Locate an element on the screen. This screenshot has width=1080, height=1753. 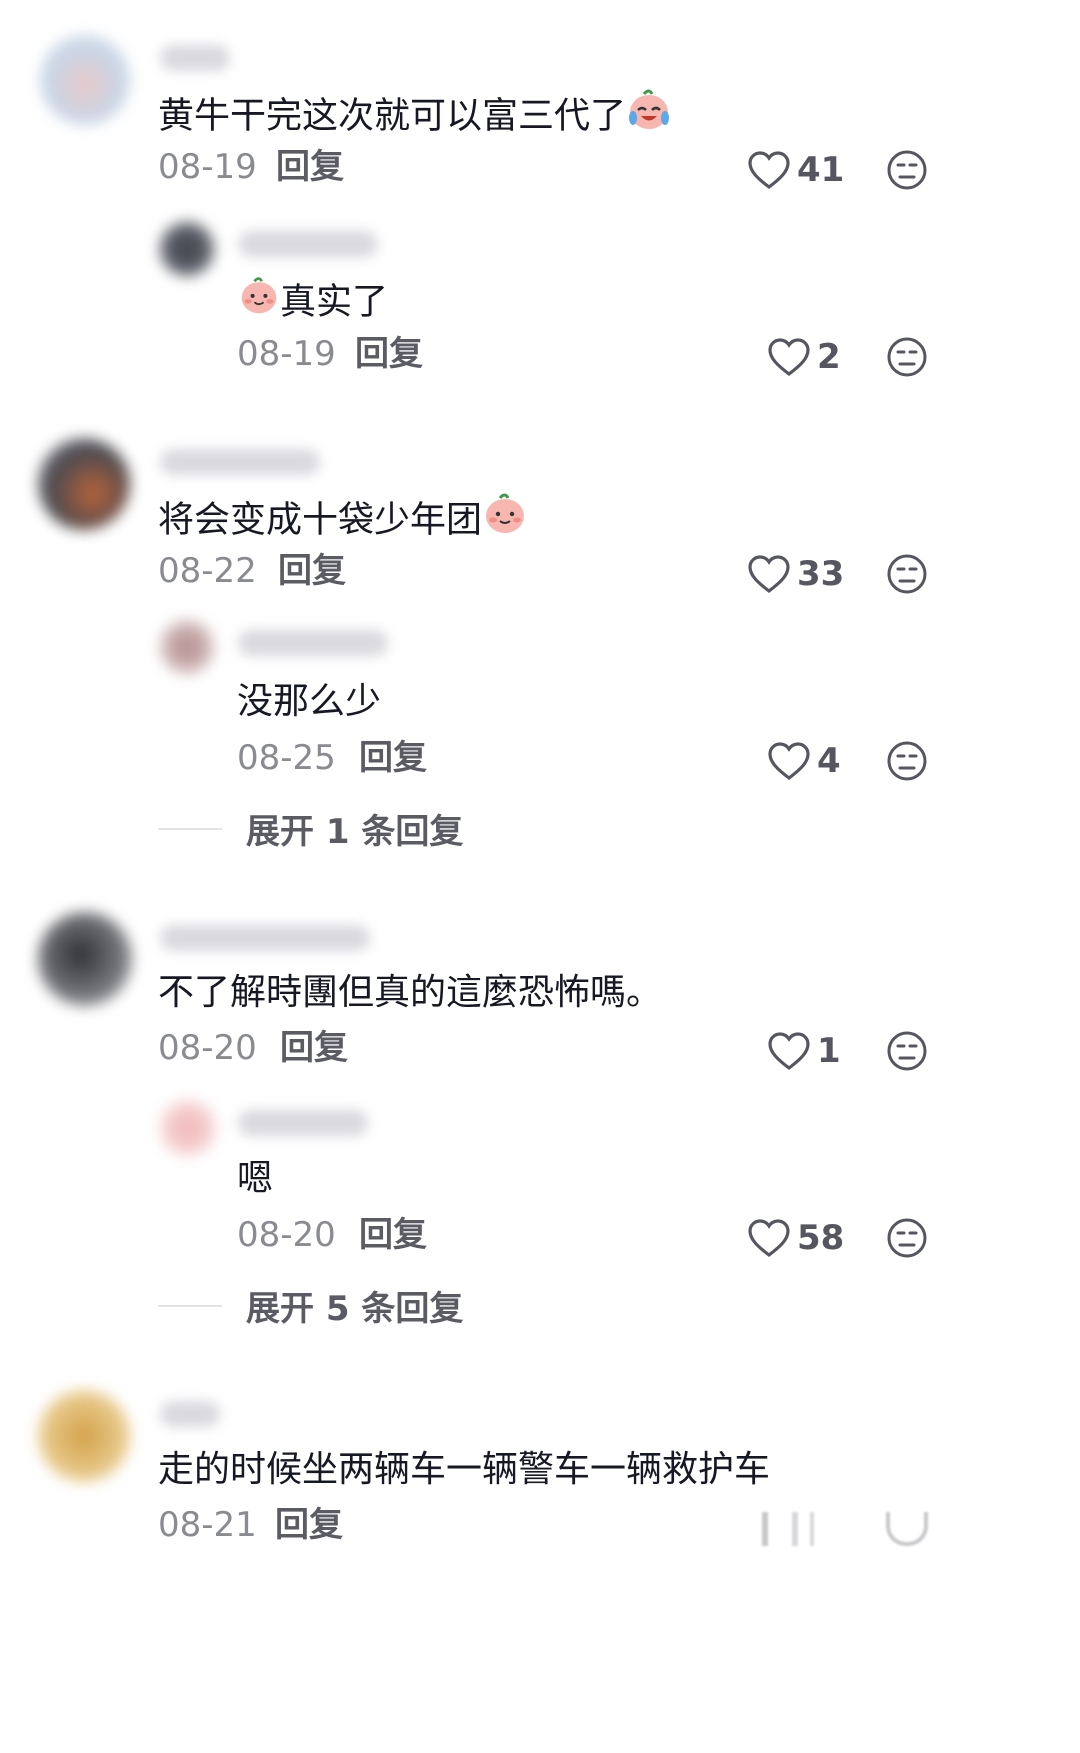
comment-text: 走的时候坐两辆车一辆警车一辆救护车 is located at coordinates (464, 1469).